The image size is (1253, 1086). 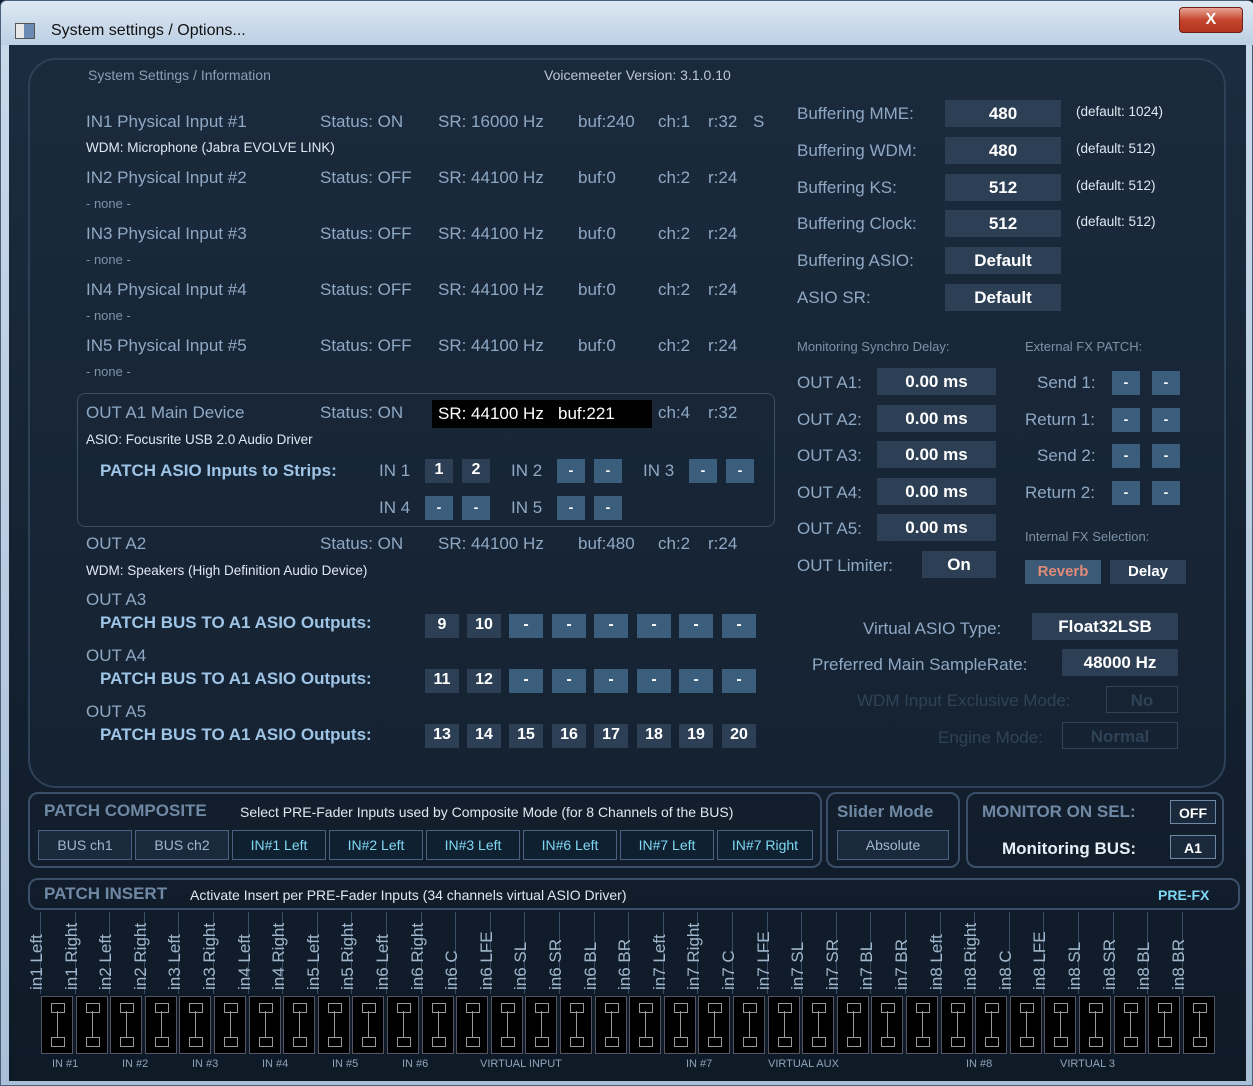 I want to click on outa3-patch-7: -, so click(x=696, y=626).